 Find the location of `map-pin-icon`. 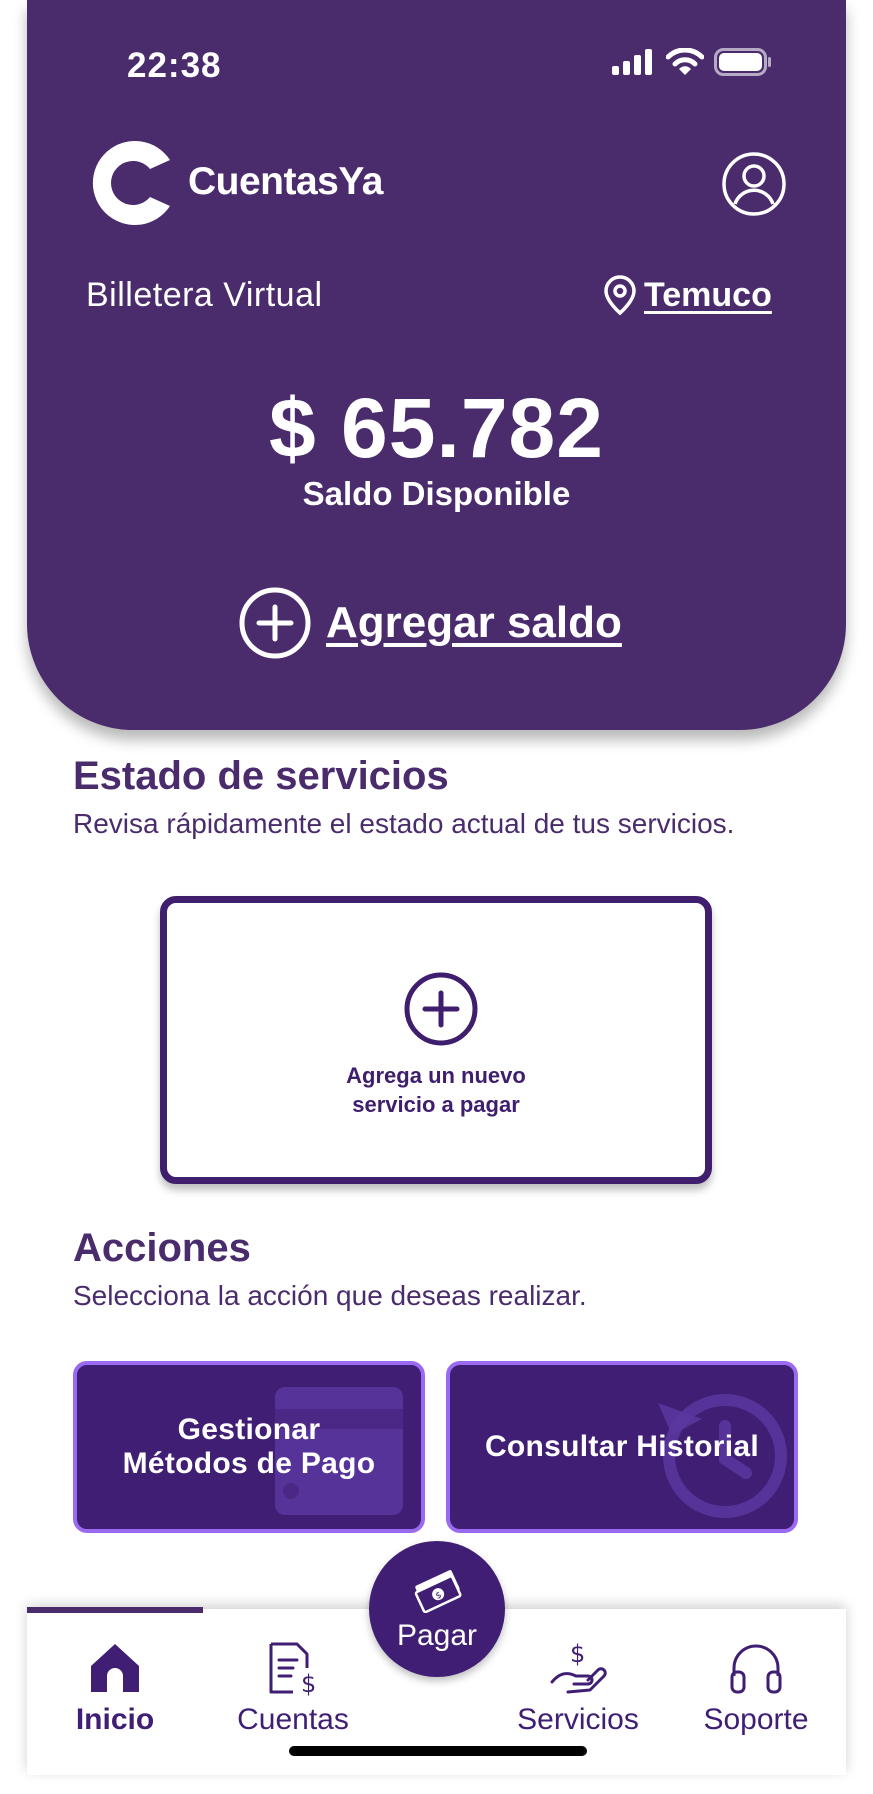

map-pin-icon is located at coordinates (620, 295).